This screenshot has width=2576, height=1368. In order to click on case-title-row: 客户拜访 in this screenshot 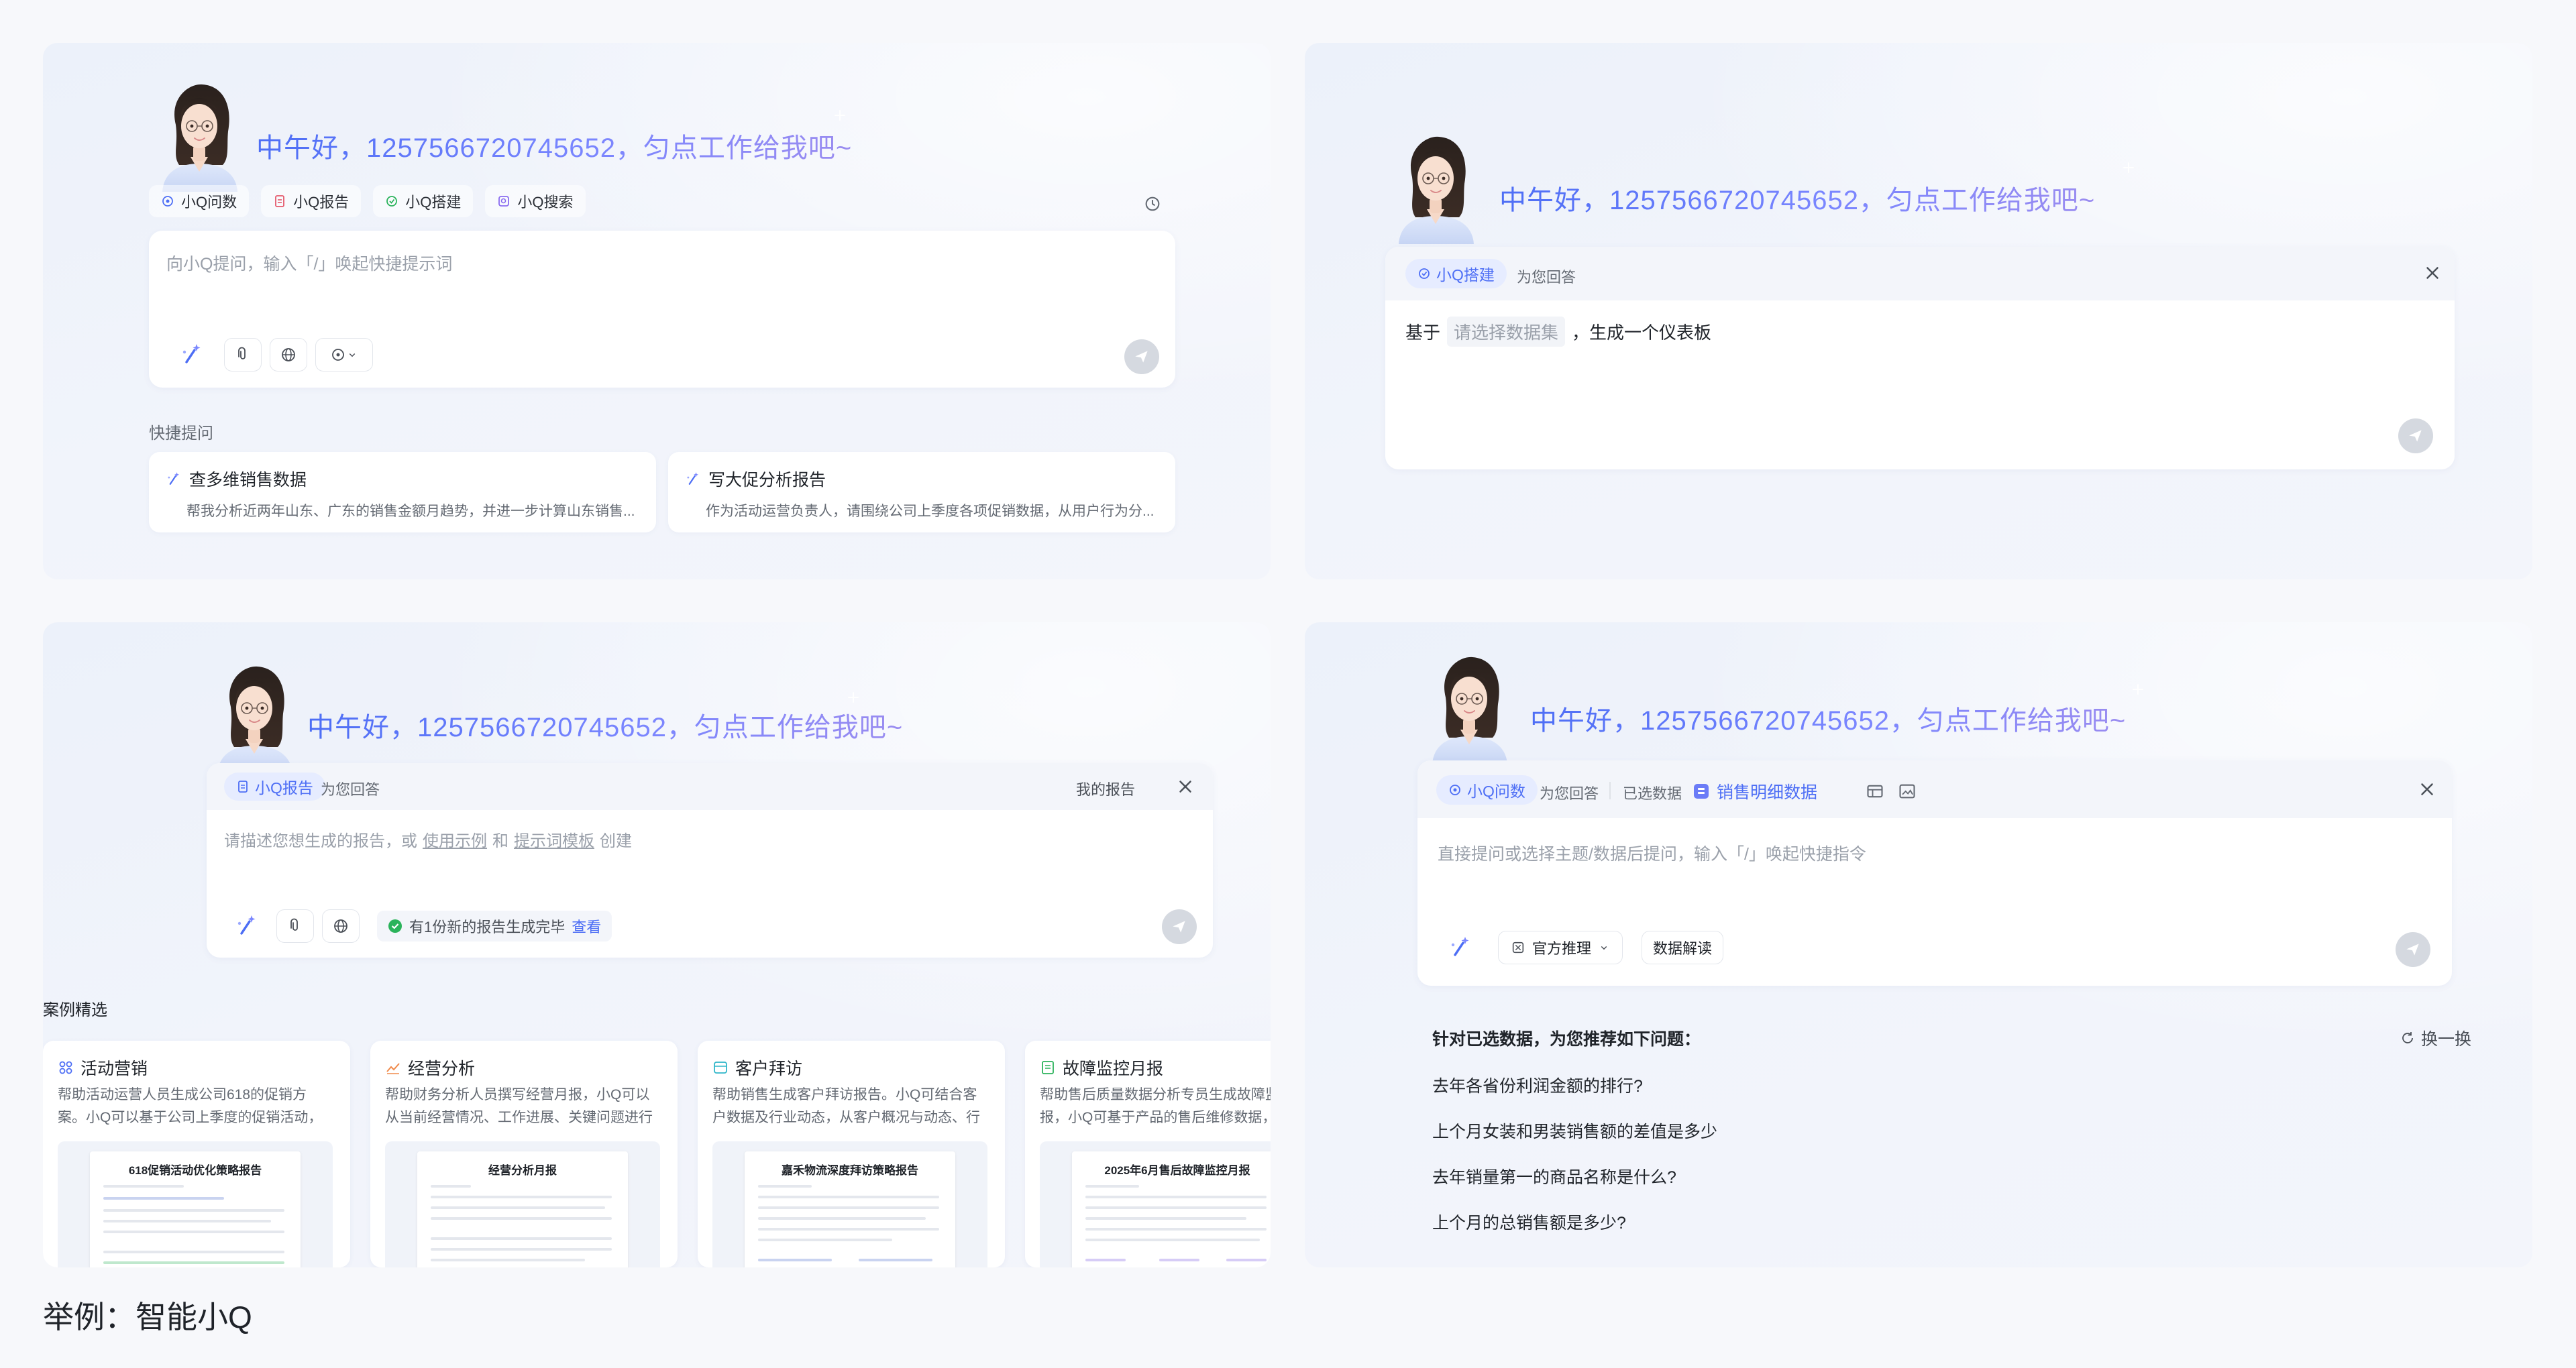, I will do `click(757, 1068)`.